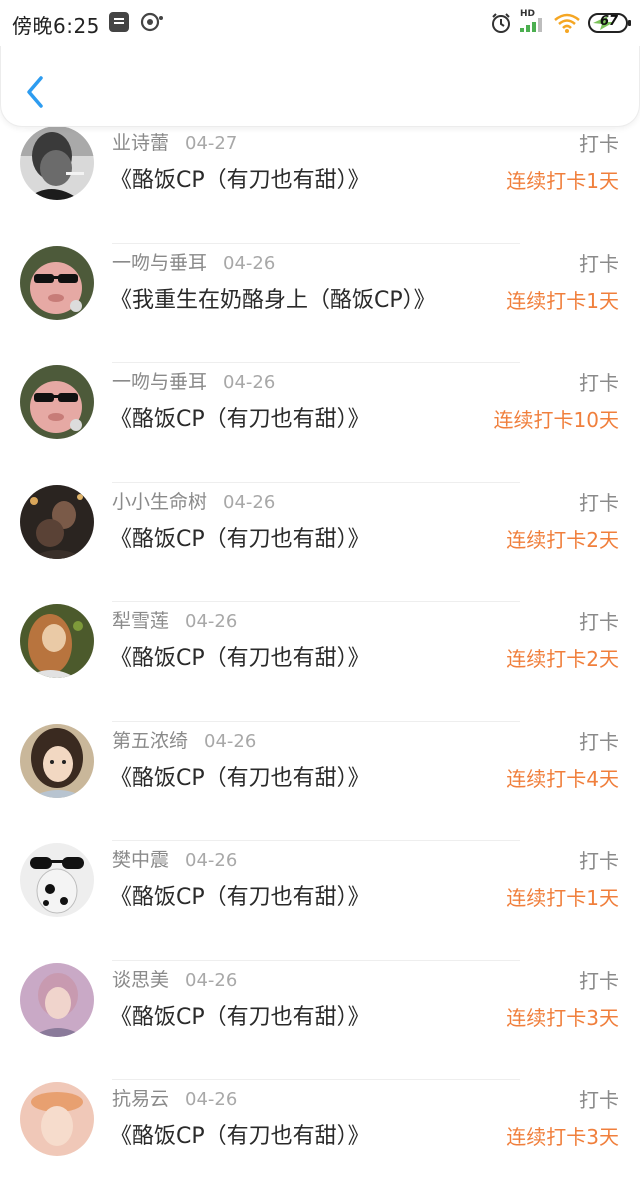 The image size is (640, 1200). What do you see at coordinates (160, 501) in the screenshot?
I see `user-name-text: 小小生命树` at bounding box center [160, 501].